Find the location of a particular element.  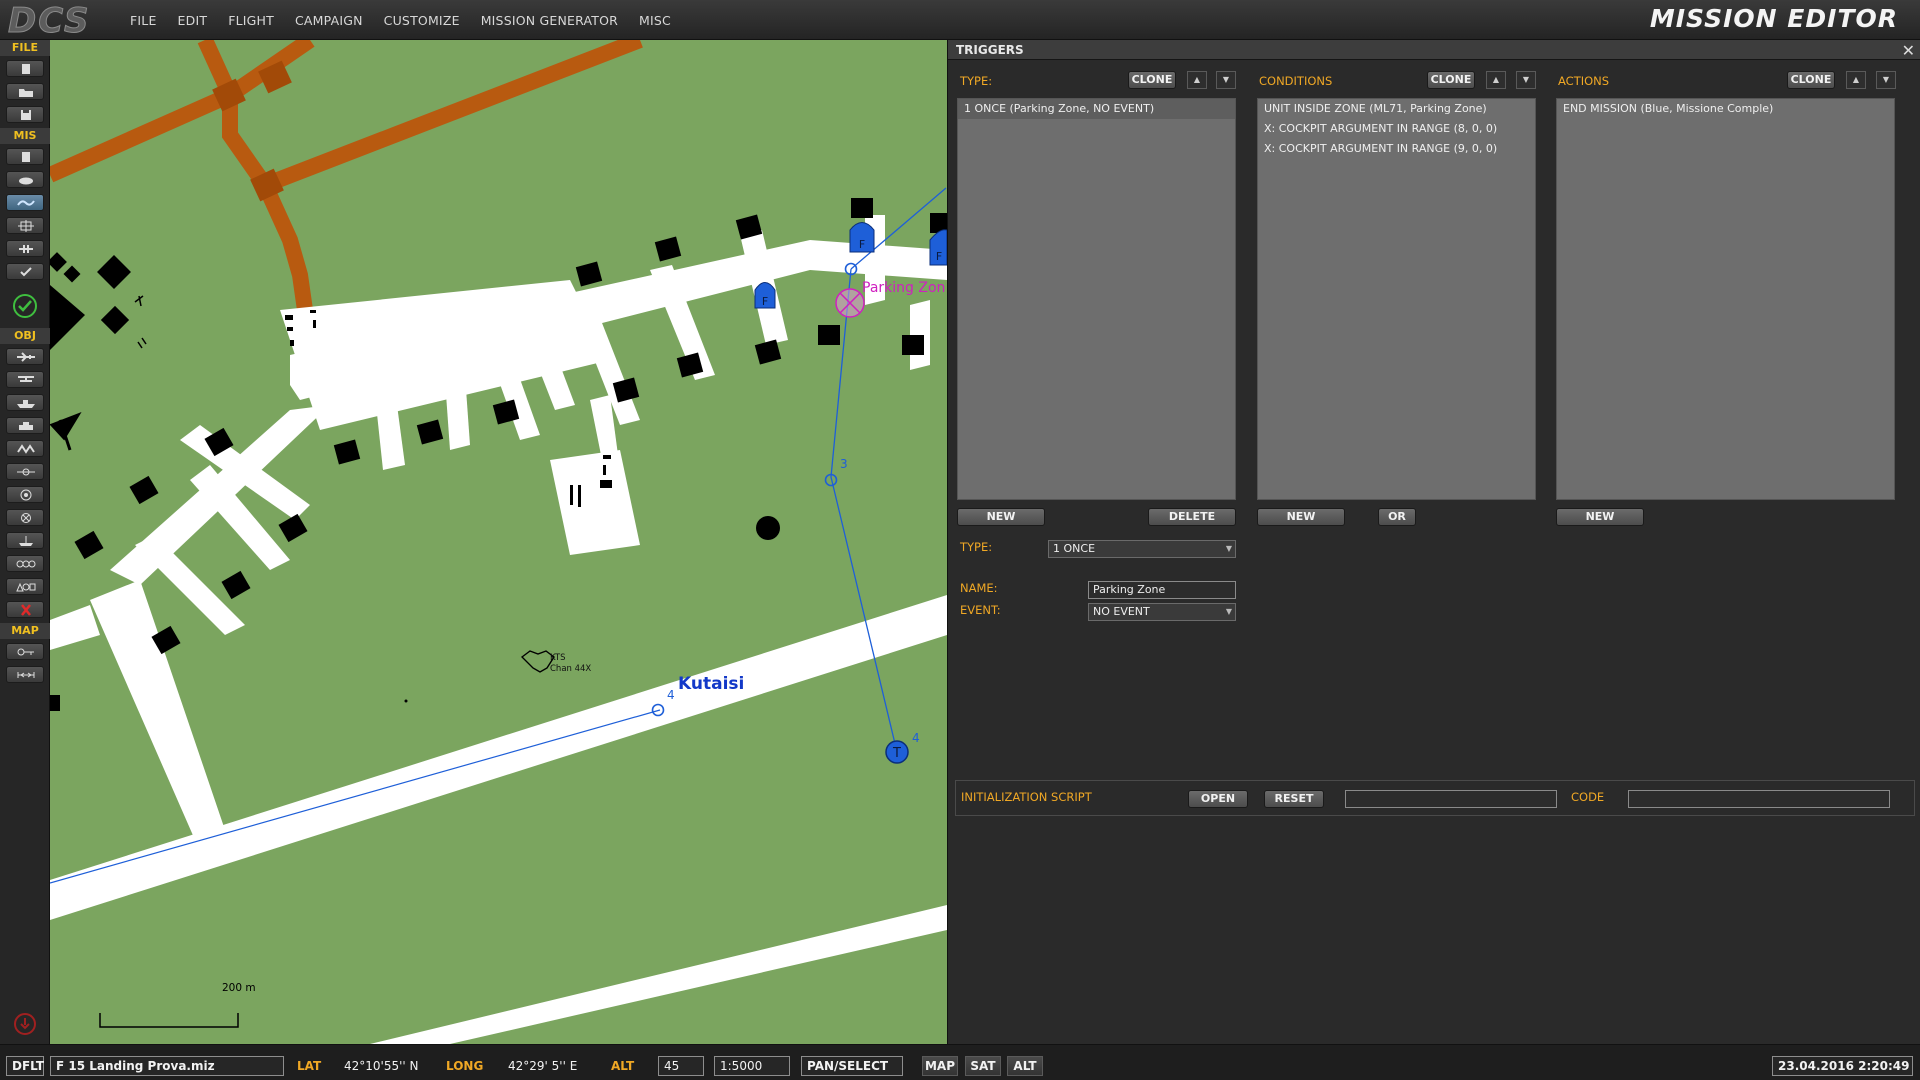

clone-action-button: CLONE is located at coordinates (1811, 80).